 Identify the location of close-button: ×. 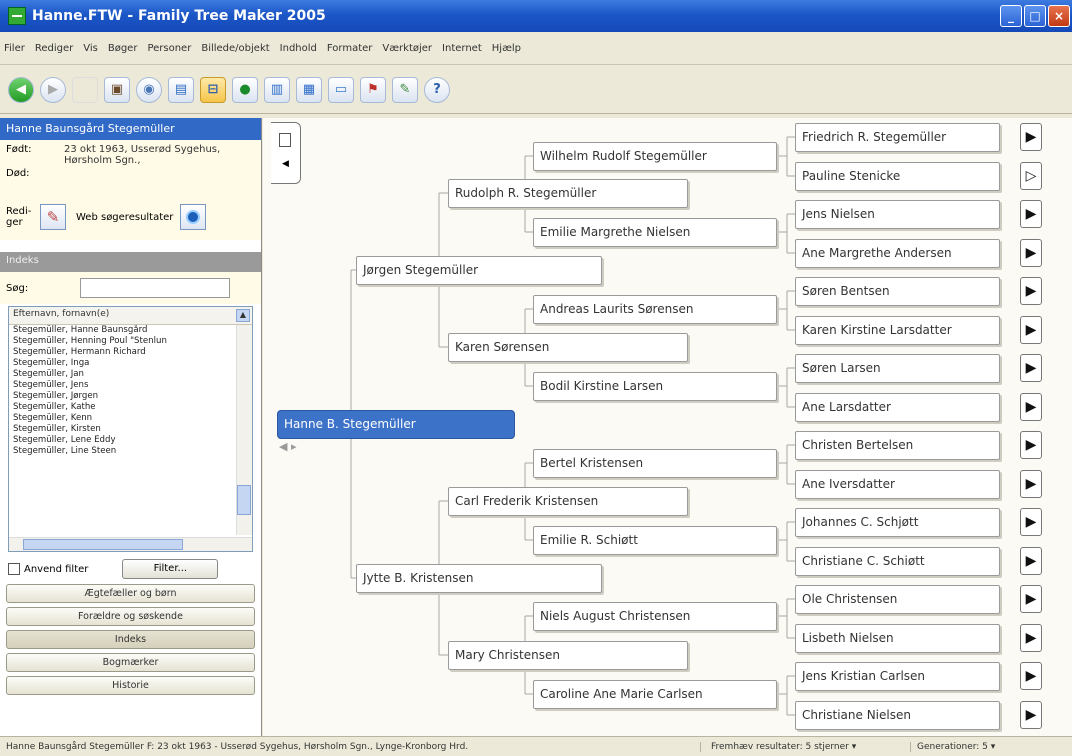
(1059, 16).